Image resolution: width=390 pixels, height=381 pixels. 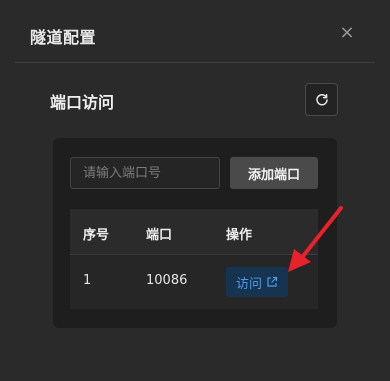 I want to click on column-header-index: 序号, so click(x=96, y=235).